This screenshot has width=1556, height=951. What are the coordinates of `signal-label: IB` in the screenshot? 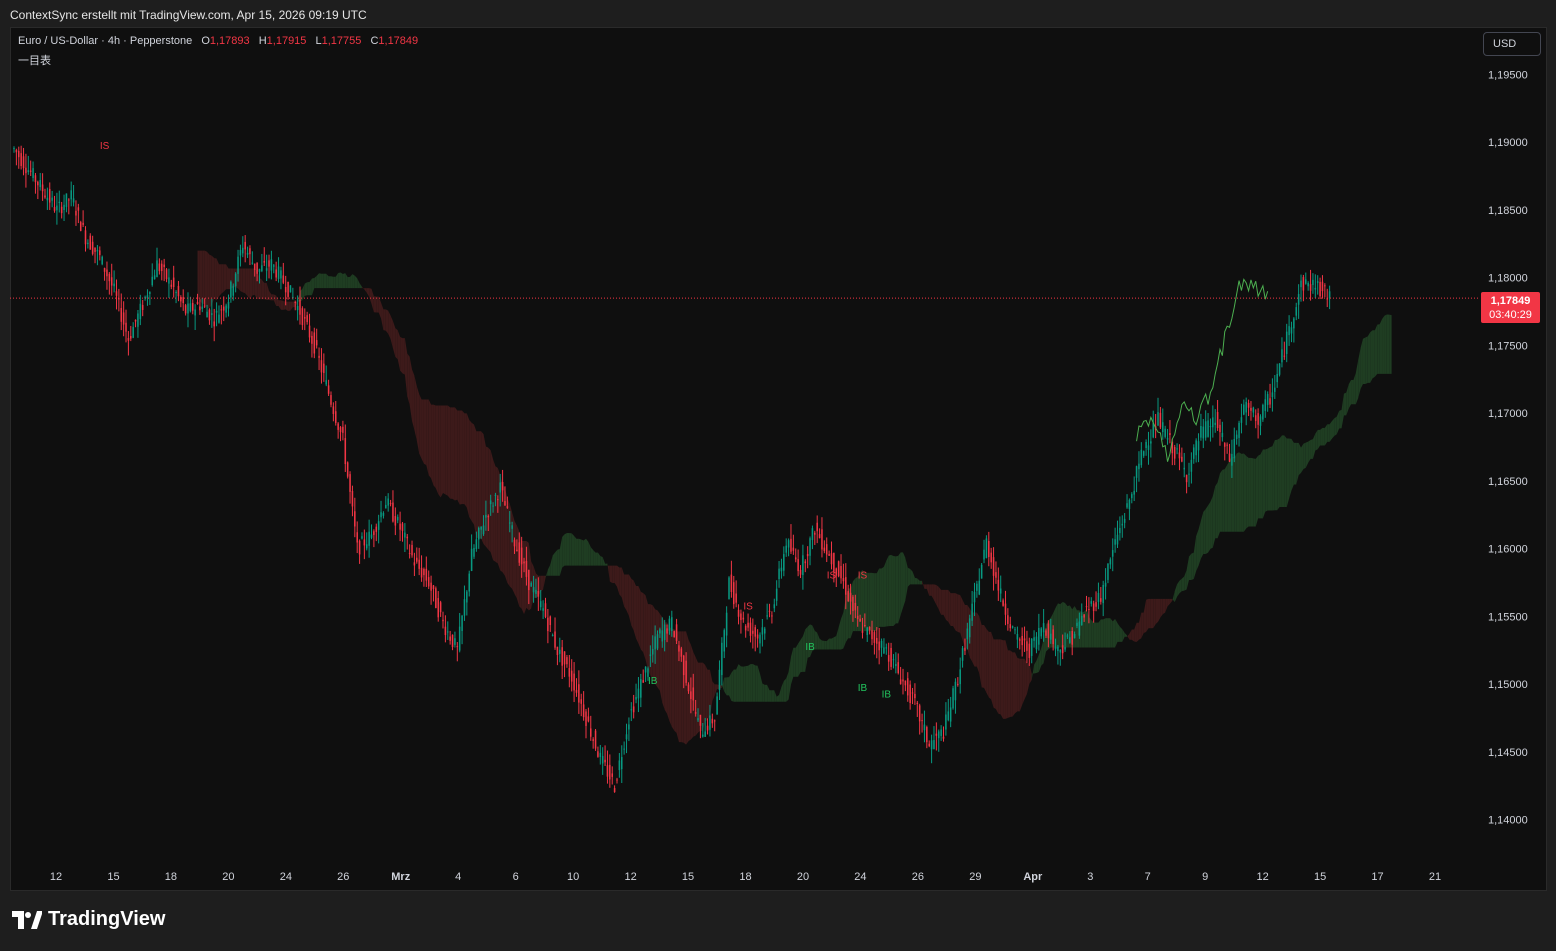 It's located at (653, 681).